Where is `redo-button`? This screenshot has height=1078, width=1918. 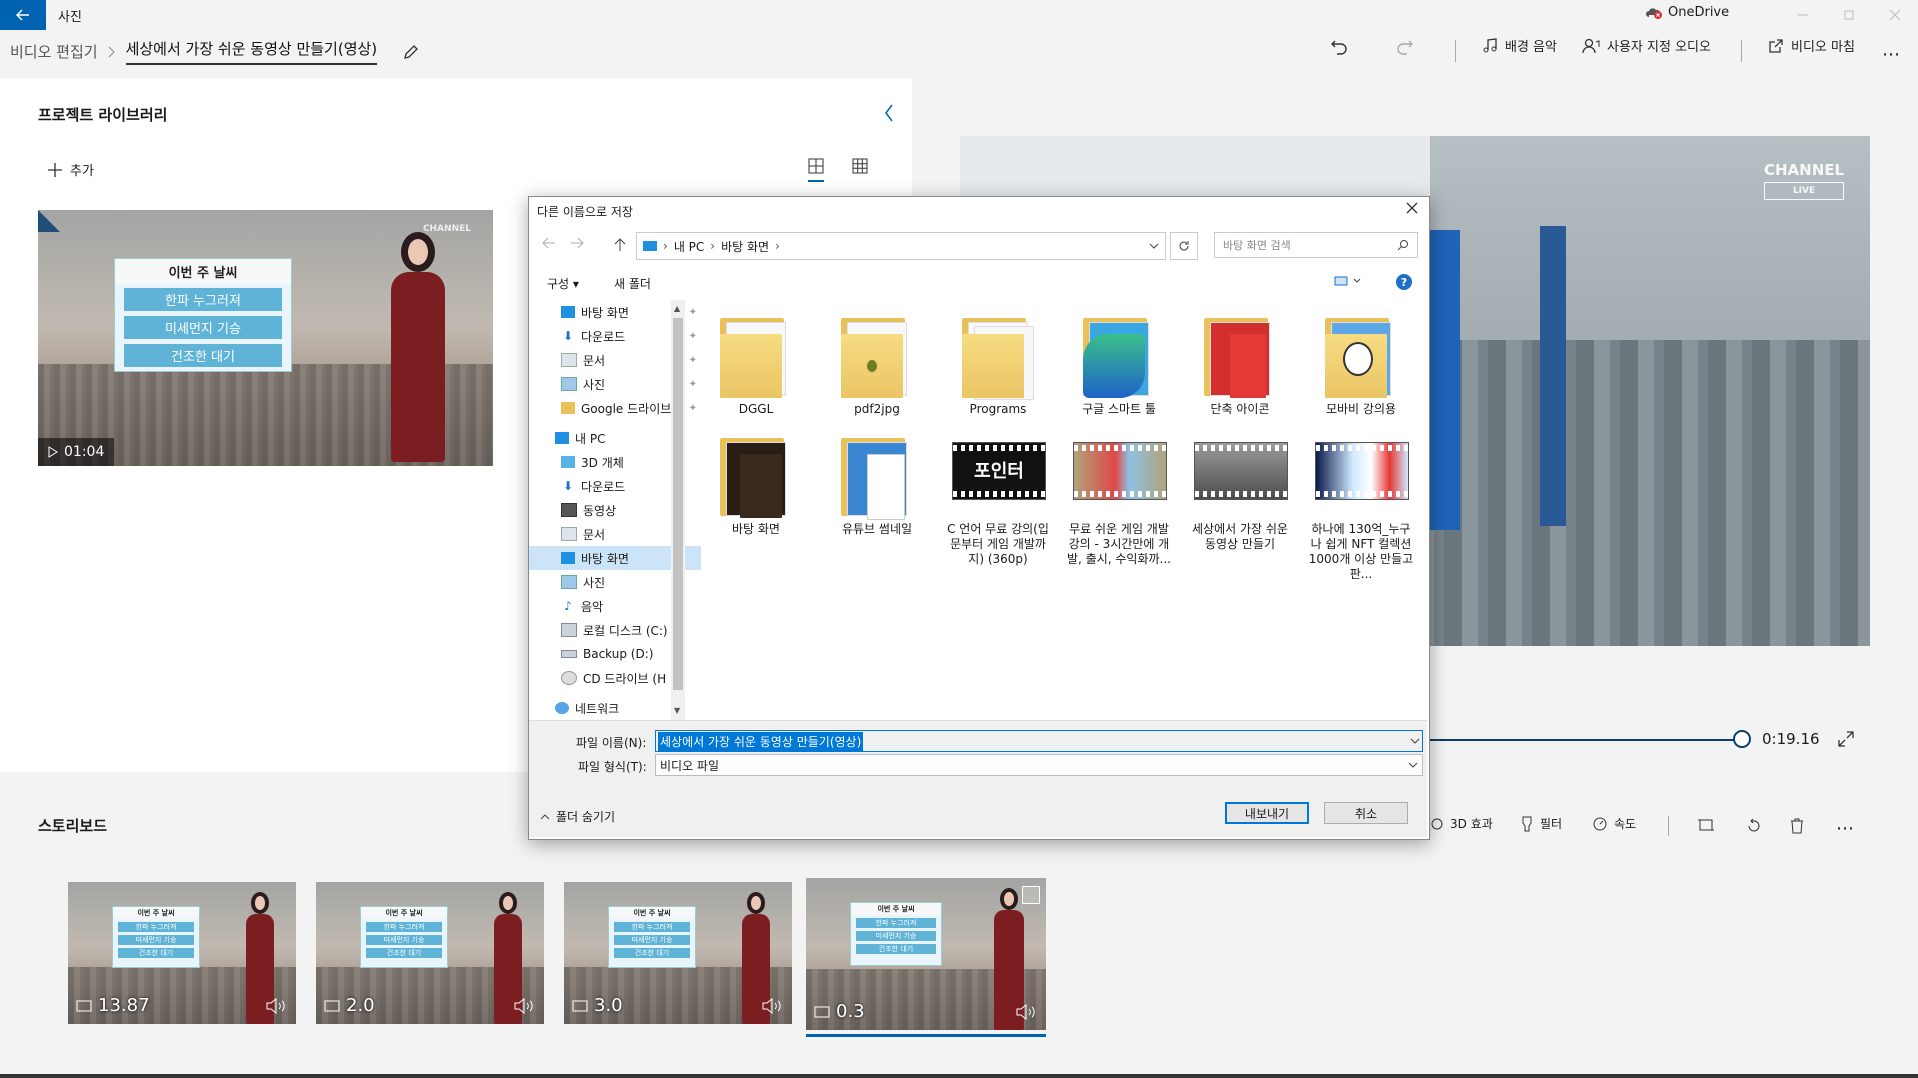
redo-button is located at coordinates (1405, 47).